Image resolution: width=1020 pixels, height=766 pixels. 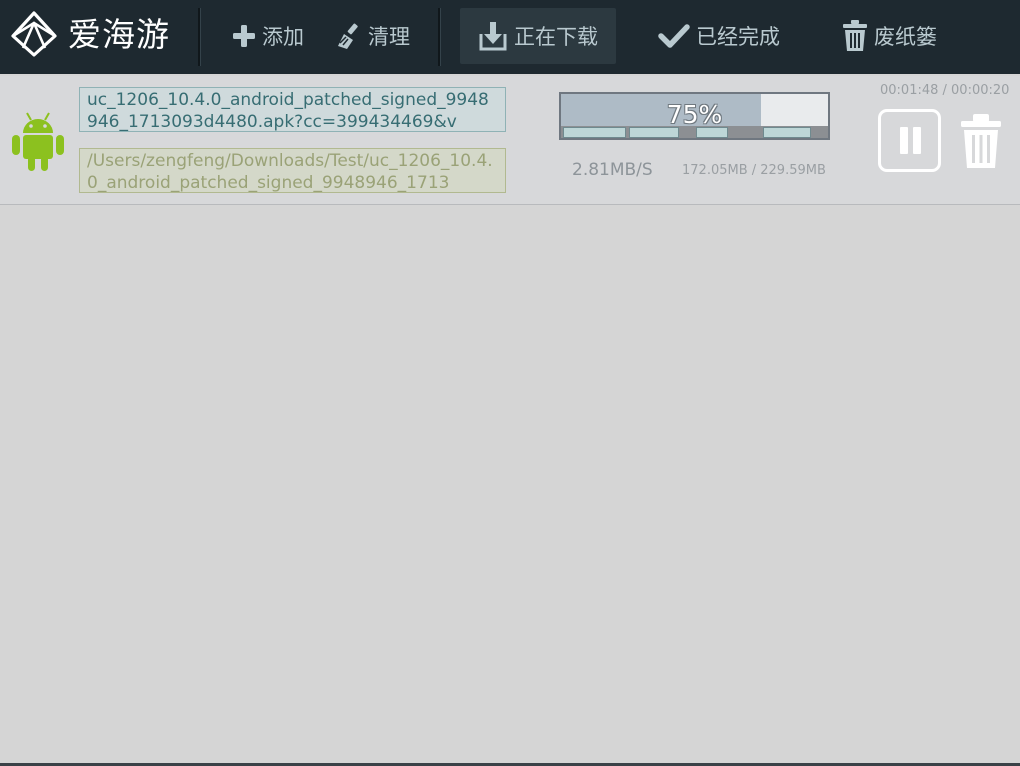 What do you see at coordinates (754, 170) in the screenshot?
I see `download-size: 172.05MB / 229.59MB` at bounding box center [754, 170].